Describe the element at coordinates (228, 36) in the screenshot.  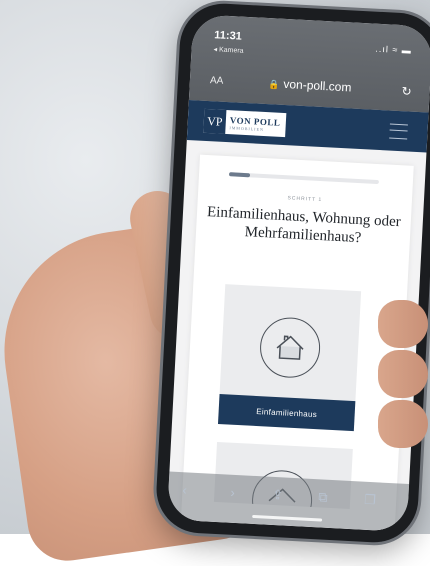
I see `status-time: 11:31` at that location.